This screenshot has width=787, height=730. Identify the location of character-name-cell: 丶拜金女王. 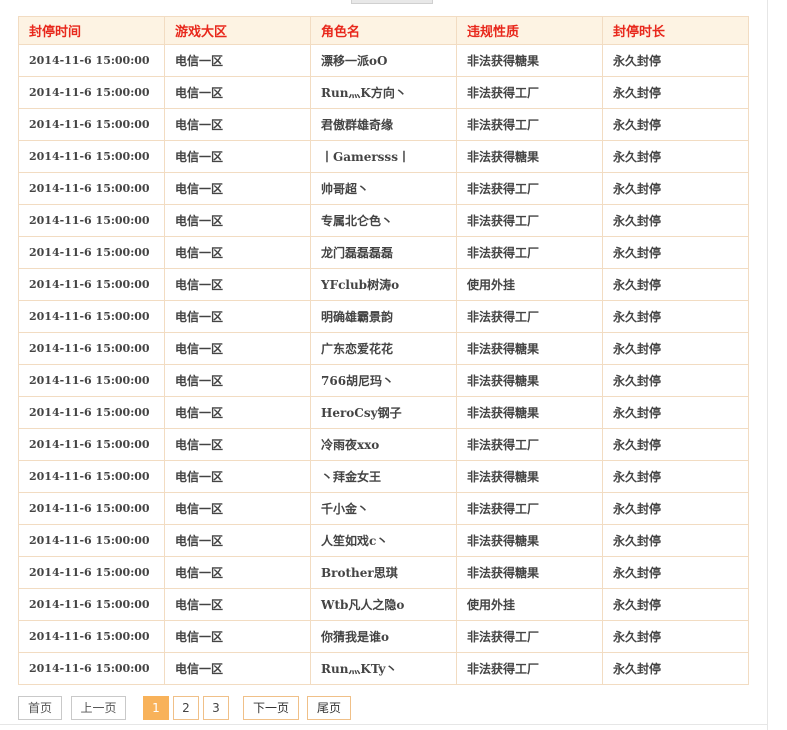
(383, 476).